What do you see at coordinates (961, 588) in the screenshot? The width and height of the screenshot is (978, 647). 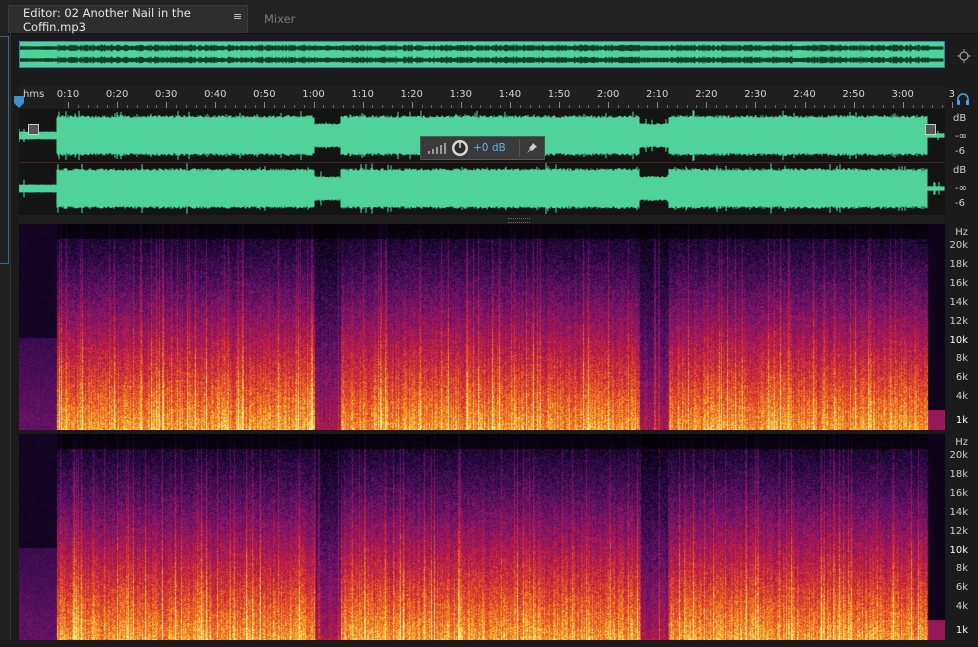 I see `frequency-label: 6k` at bounding box center [961, 588].